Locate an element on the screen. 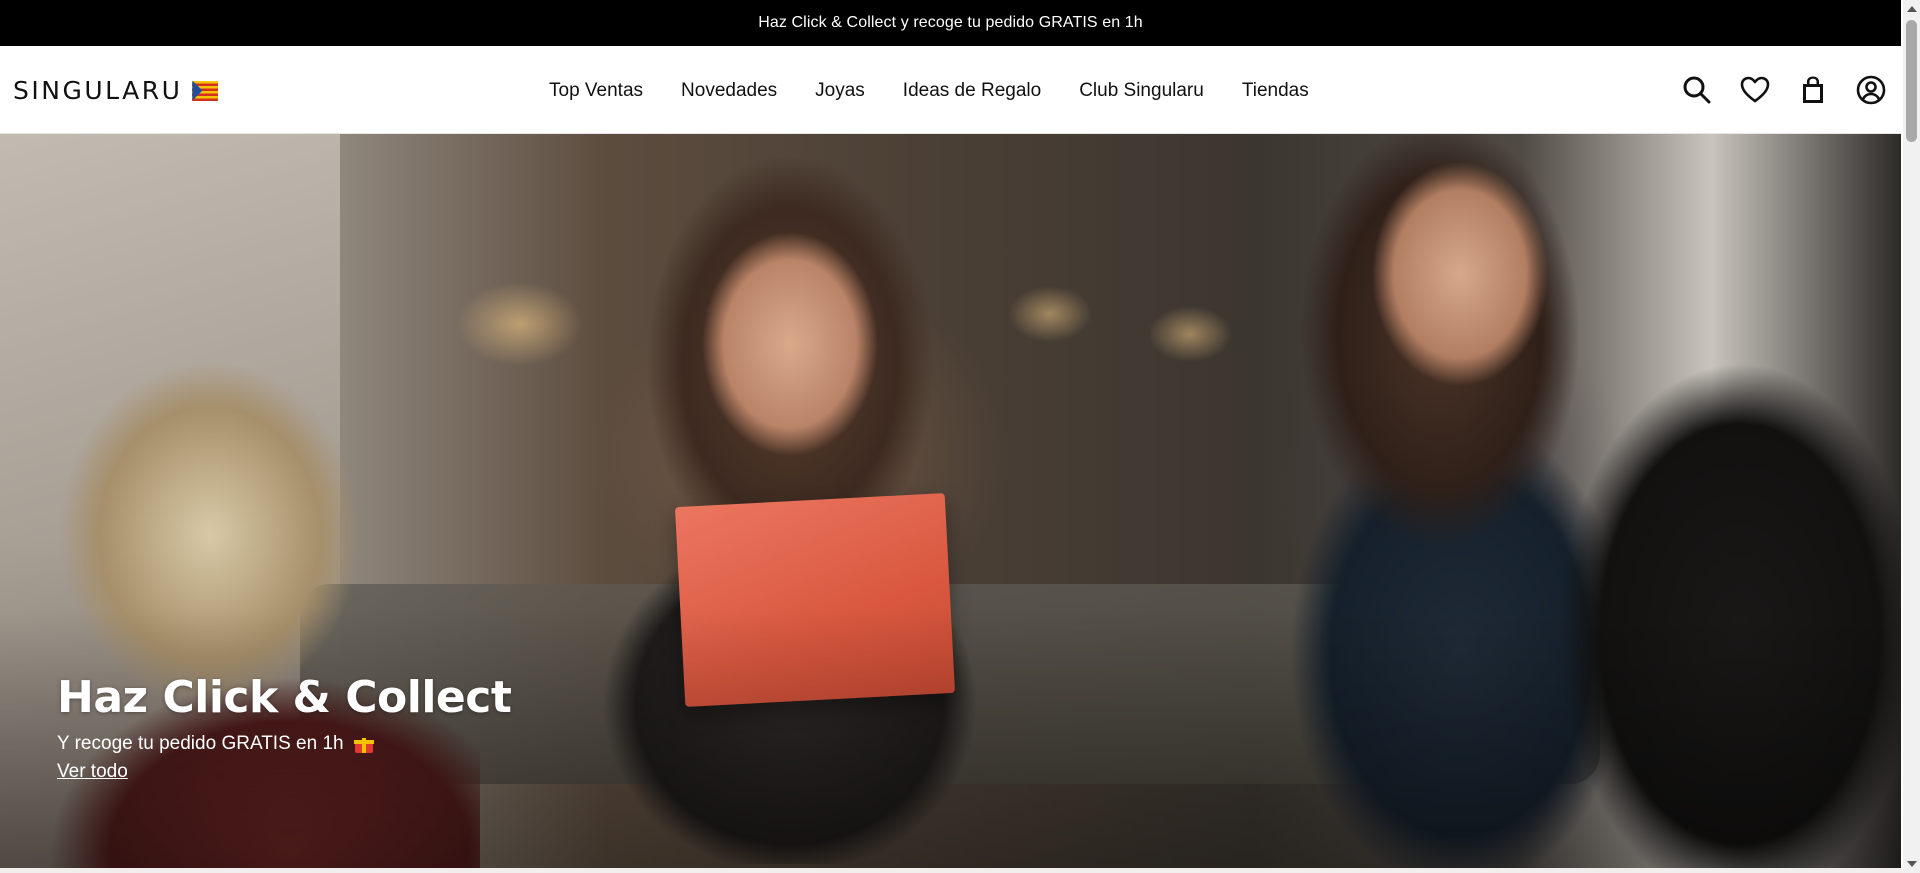 Image resolution: width=1920 pixels, height=873 pixels. page-scrollbar is located at coordinates (1911, 436).